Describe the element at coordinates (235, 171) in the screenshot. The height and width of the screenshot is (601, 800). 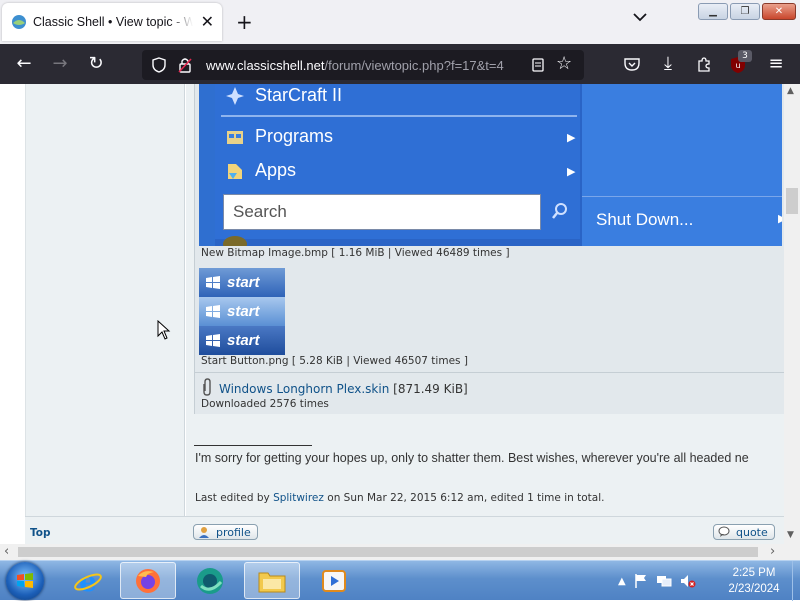
I see `apps-icon` at that location.